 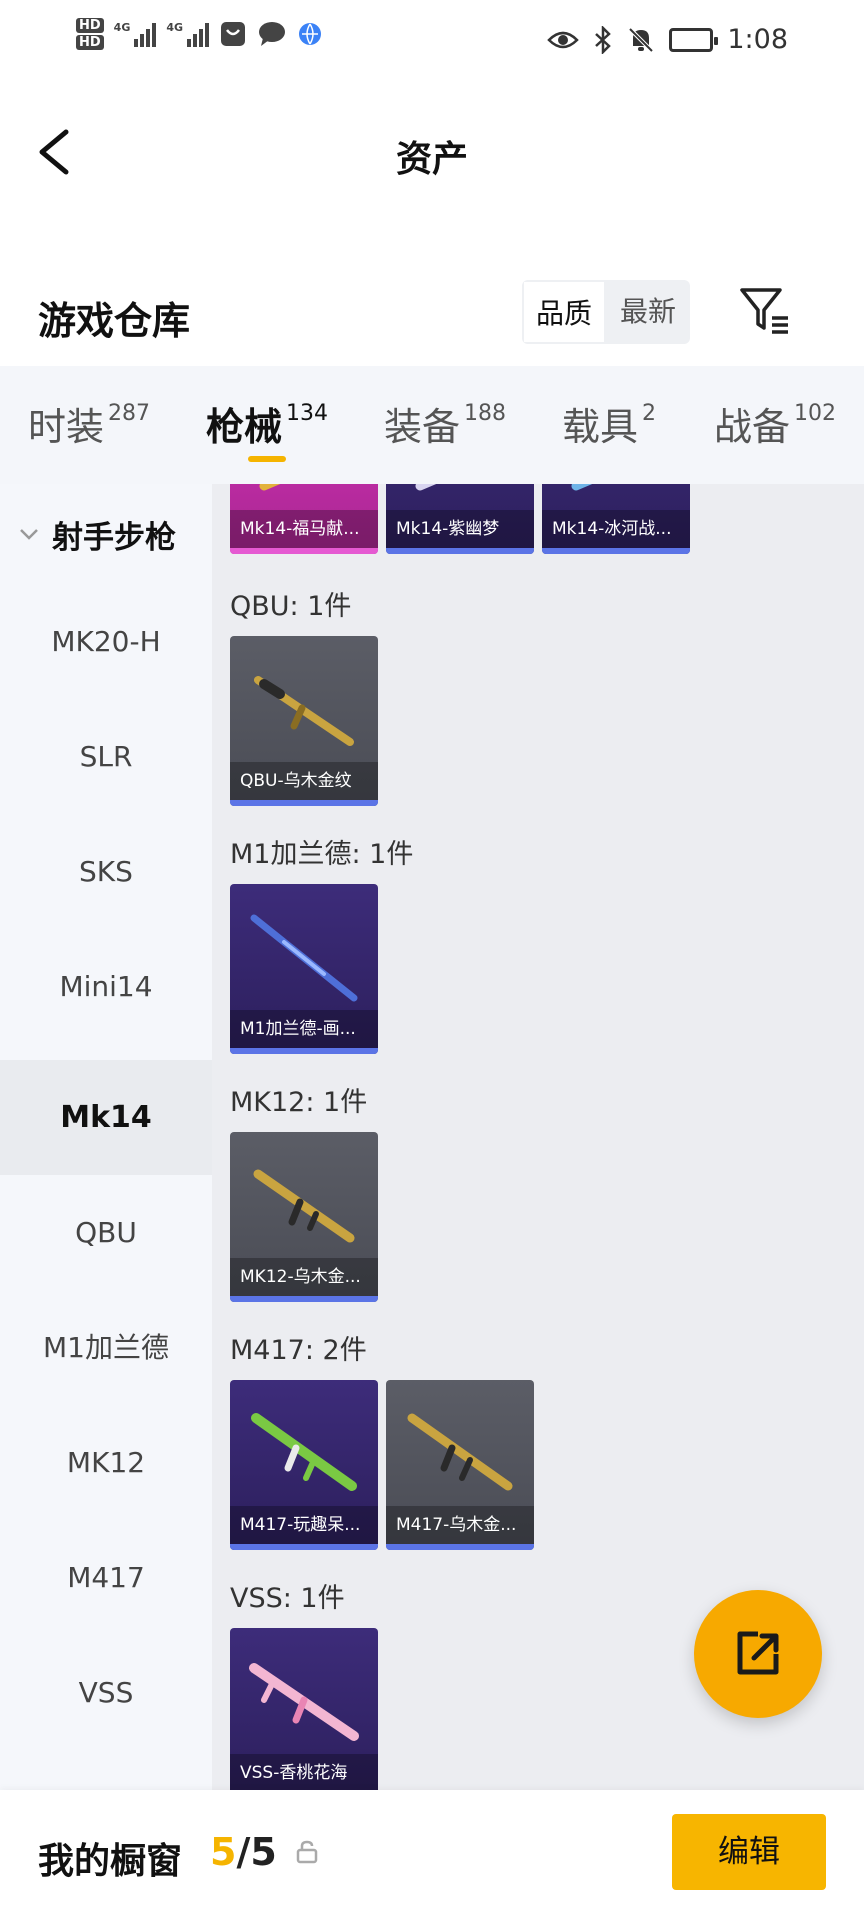 I want to click on share-external-icon, so click(x=758, y=1653).